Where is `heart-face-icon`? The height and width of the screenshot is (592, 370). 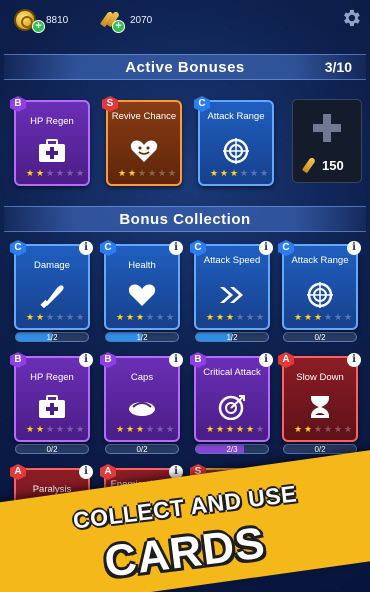
heart-face-icon is located at coordinates (144, 151).